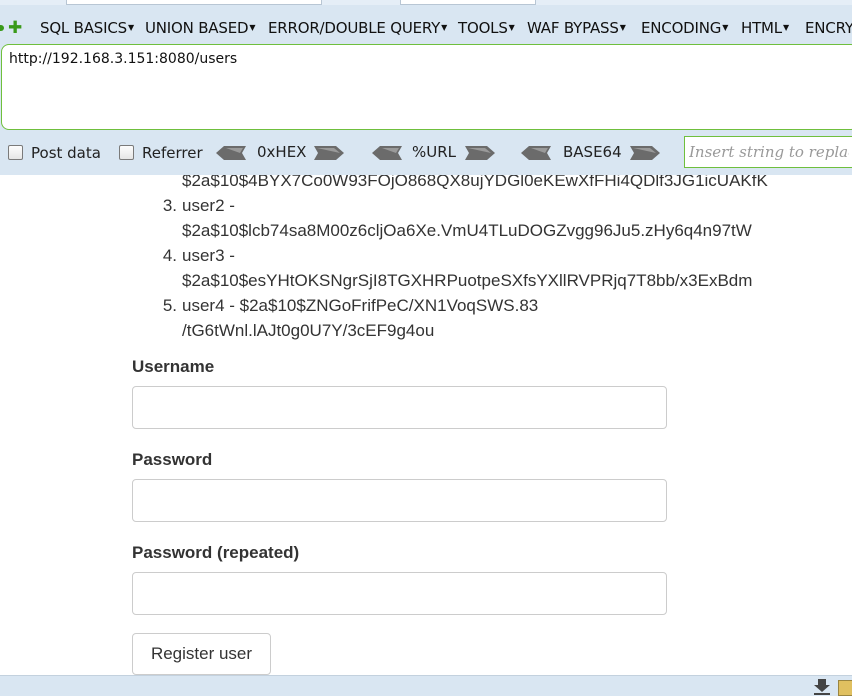  What do you see at coordinates (761, 28) in the screenshot?
I see `menu-label: HTML` at bounding box center [761, 28].